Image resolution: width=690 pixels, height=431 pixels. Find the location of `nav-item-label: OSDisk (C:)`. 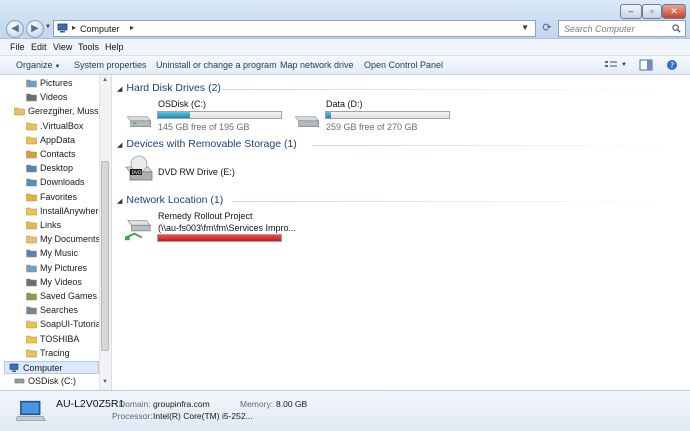

nav-item-label: OSDisk (C:) is located at coordinates (52, 381).